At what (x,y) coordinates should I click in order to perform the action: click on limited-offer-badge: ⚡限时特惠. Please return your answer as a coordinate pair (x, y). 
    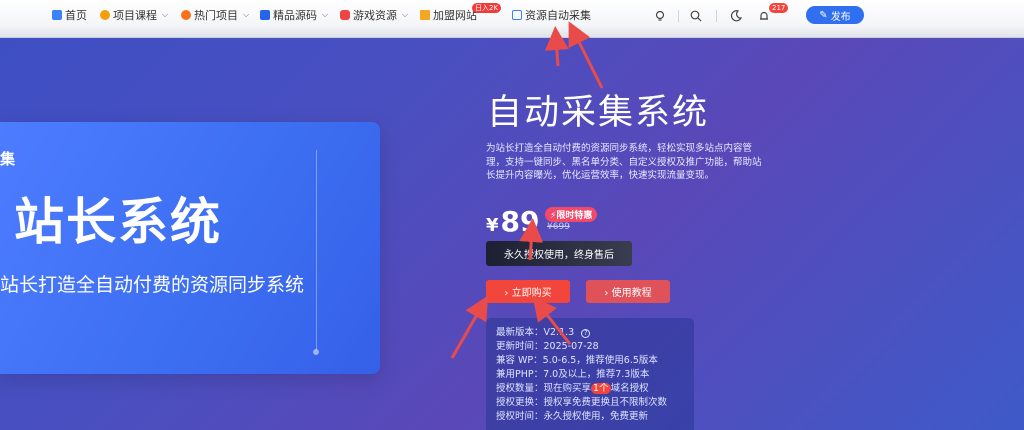
    Looking at the image, I should click on (571, 214).